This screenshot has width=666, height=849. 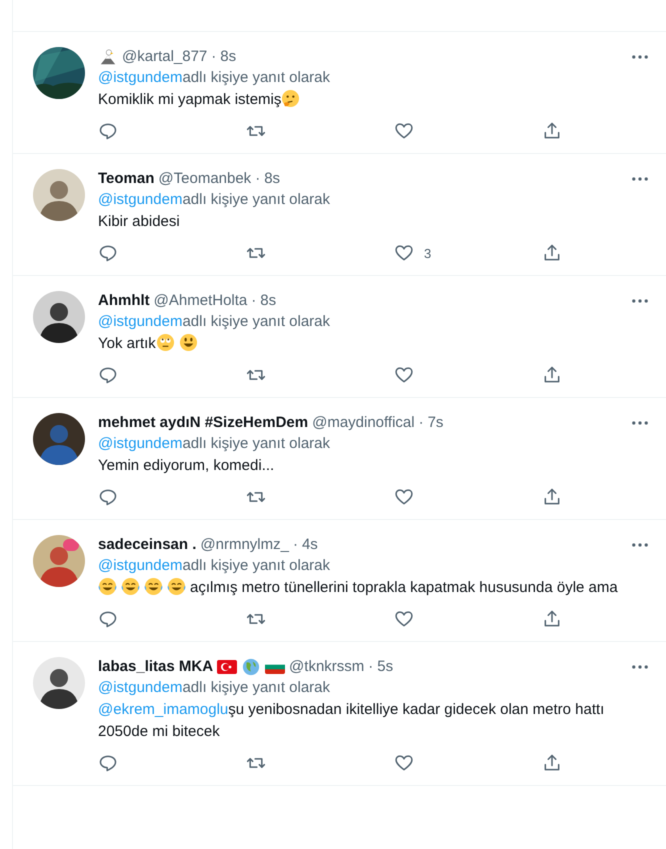 I want to click on user-handle: @nrmnylmz_, so click(x=244, y=545).